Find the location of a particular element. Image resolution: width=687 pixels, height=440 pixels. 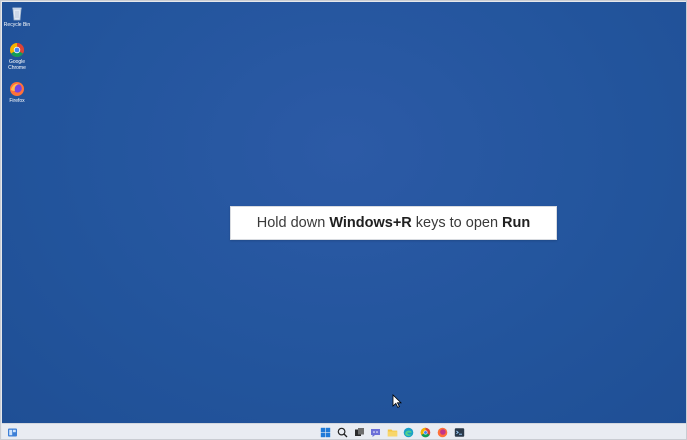

file-explorer-icon is located at coordinates (392, 432).